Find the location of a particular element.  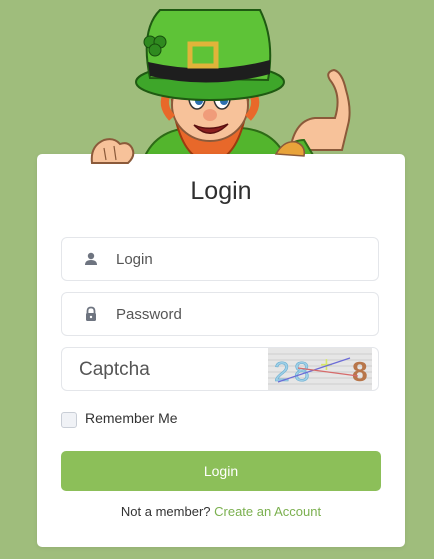

create-account-link: Create an Account is located at coordinates (267, 511).